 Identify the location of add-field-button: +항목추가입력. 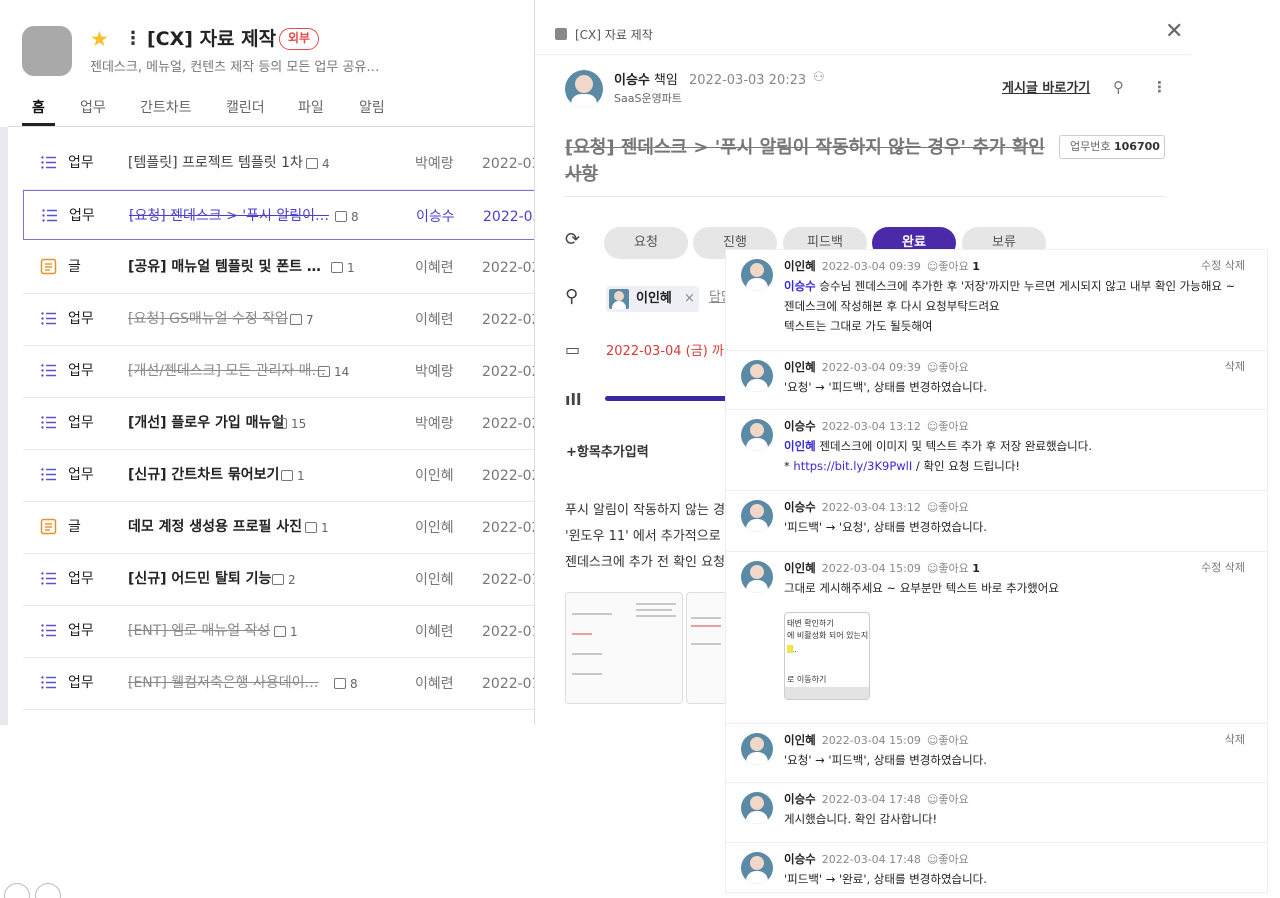
(607, 453).